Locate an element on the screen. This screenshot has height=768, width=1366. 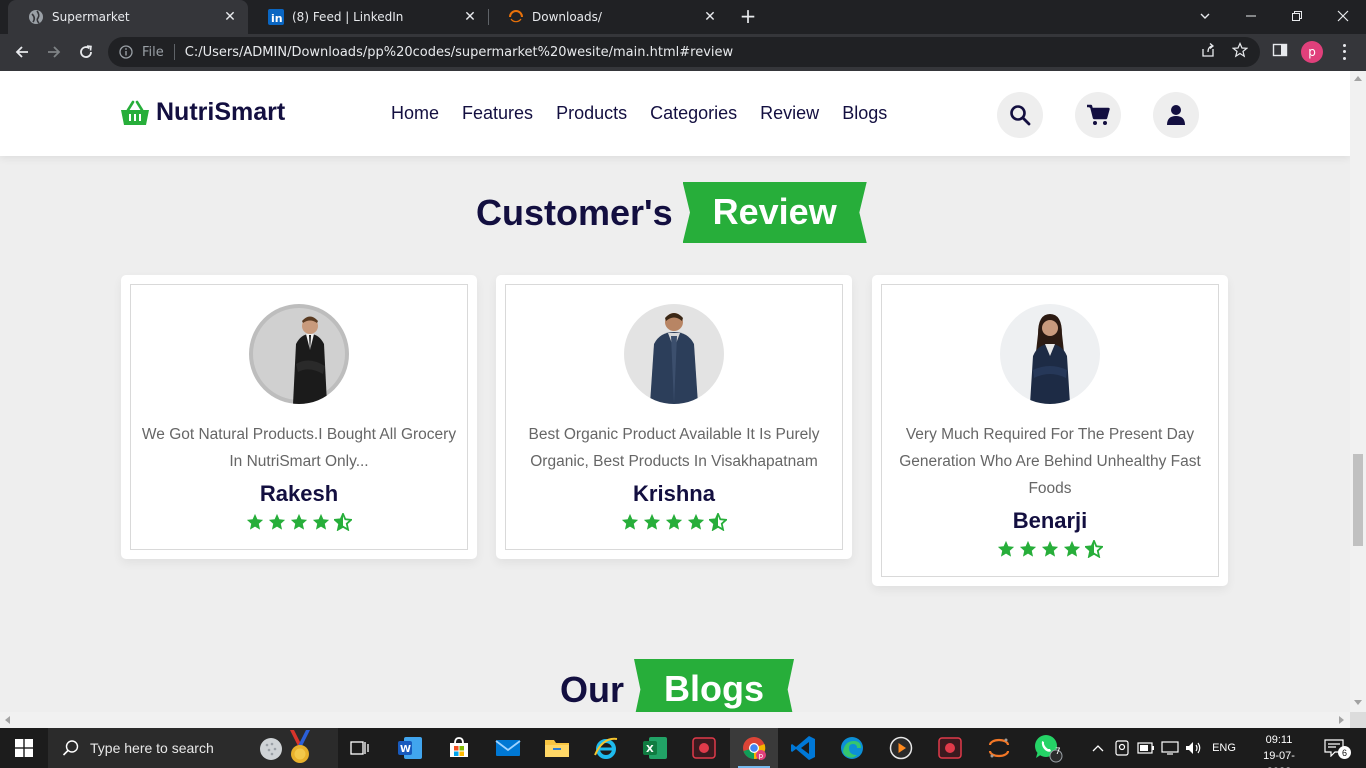
screen-recorder-icon is located at coordinates (704, 748).